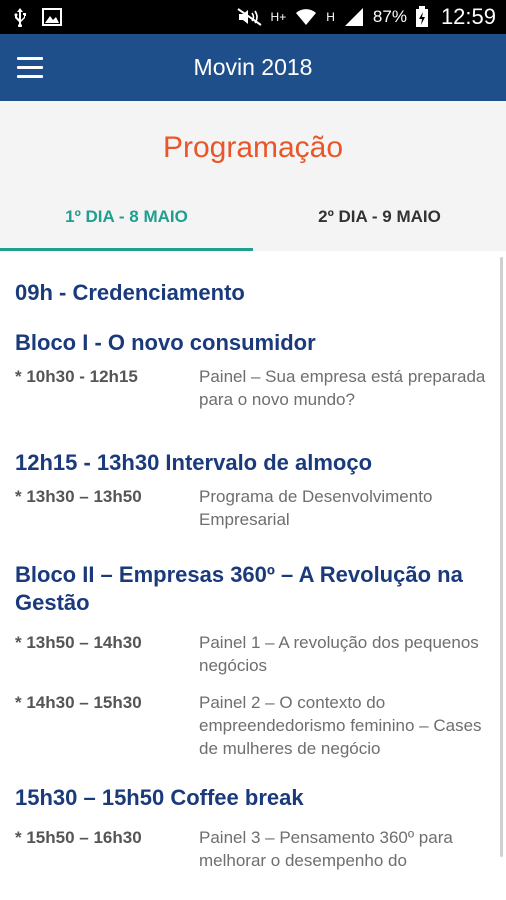 The width and height of the screenshot is (506, 900). I want to click on day-tabs: 1º DIA - 8 MAIO 2º DIA - 9 MAIO, so click(253, 224).